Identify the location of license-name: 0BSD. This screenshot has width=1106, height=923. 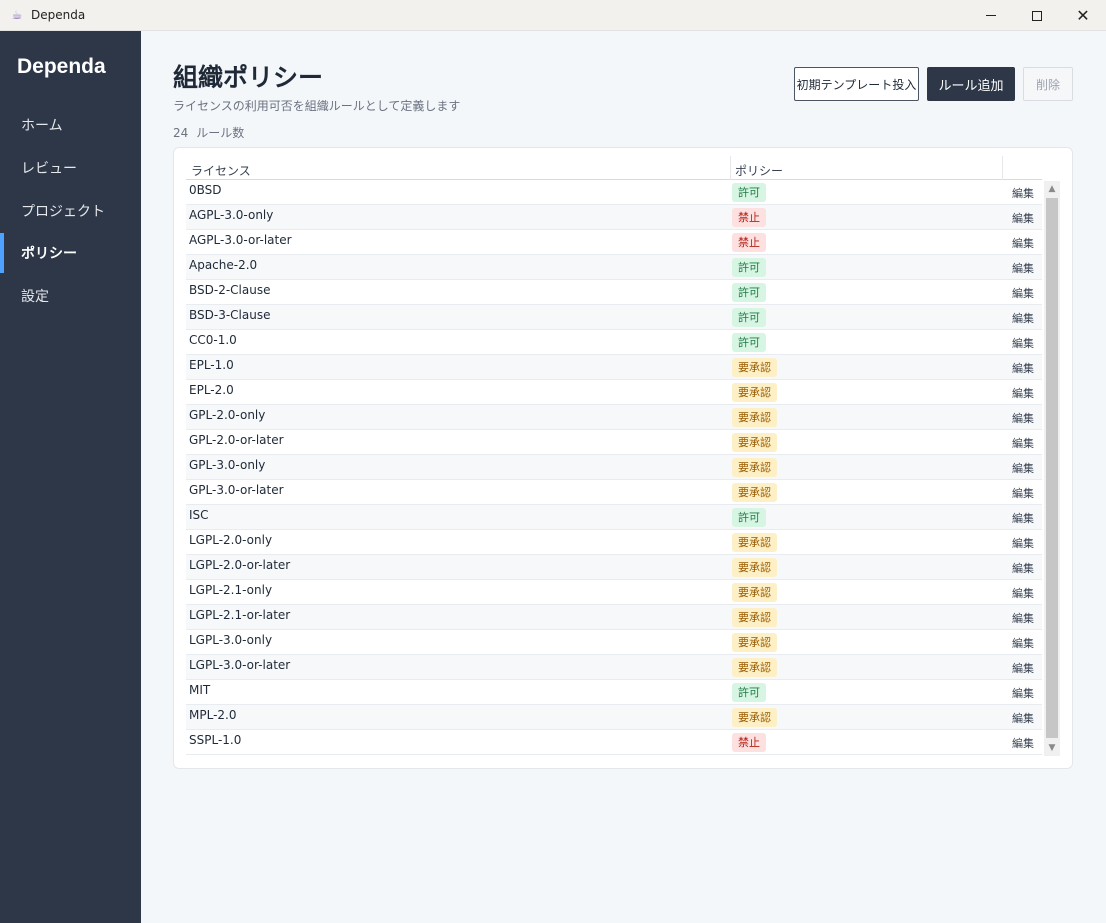
(205, 190).